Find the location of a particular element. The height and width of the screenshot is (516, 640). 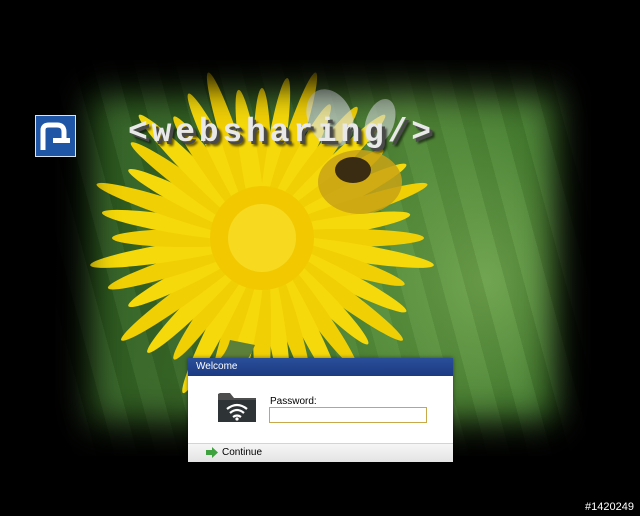

image-id-label: #1420249 is located at coordinates (609, 507).